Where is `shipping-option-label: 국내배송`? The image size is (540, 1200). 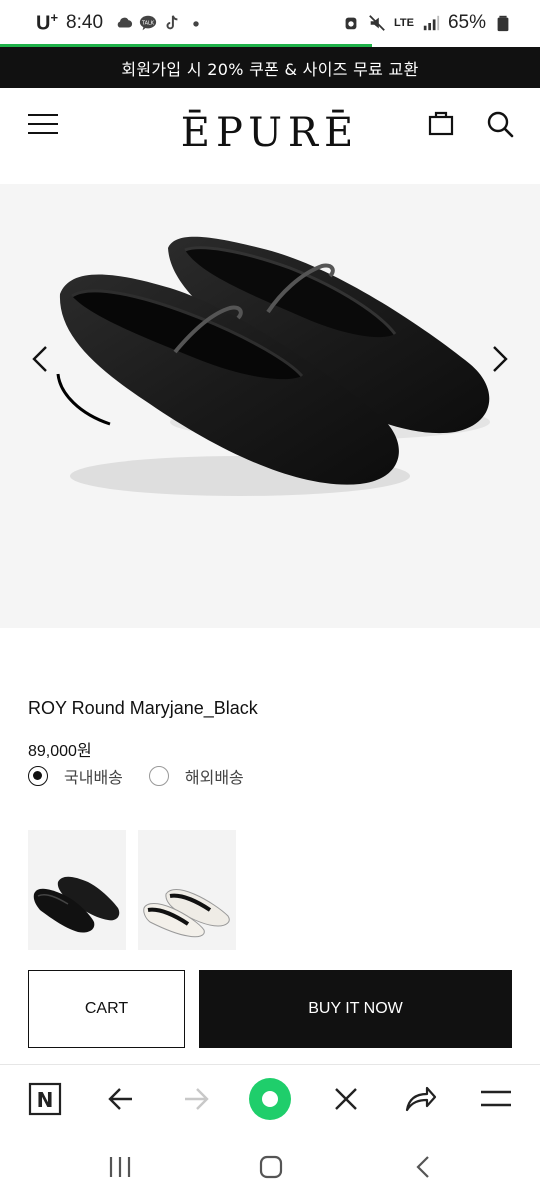 shipping-option-label: 국내배송 is located at coordinates (93, 777).